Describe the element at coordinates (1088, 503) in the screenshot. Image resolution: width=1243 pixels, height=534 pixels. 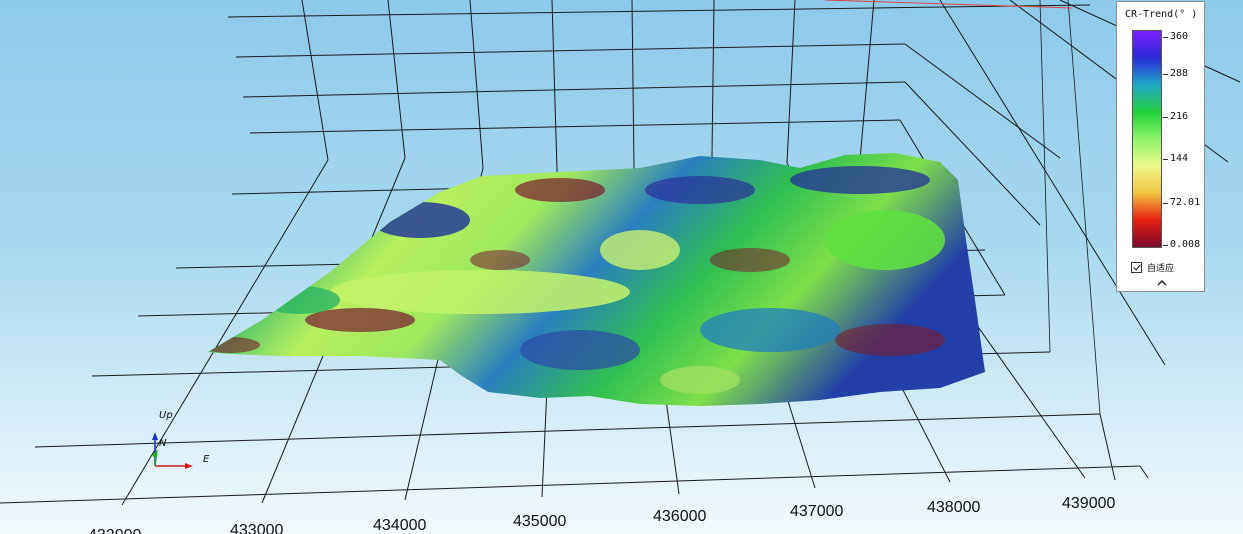
I see `x-tick-7: 439000` at that location.